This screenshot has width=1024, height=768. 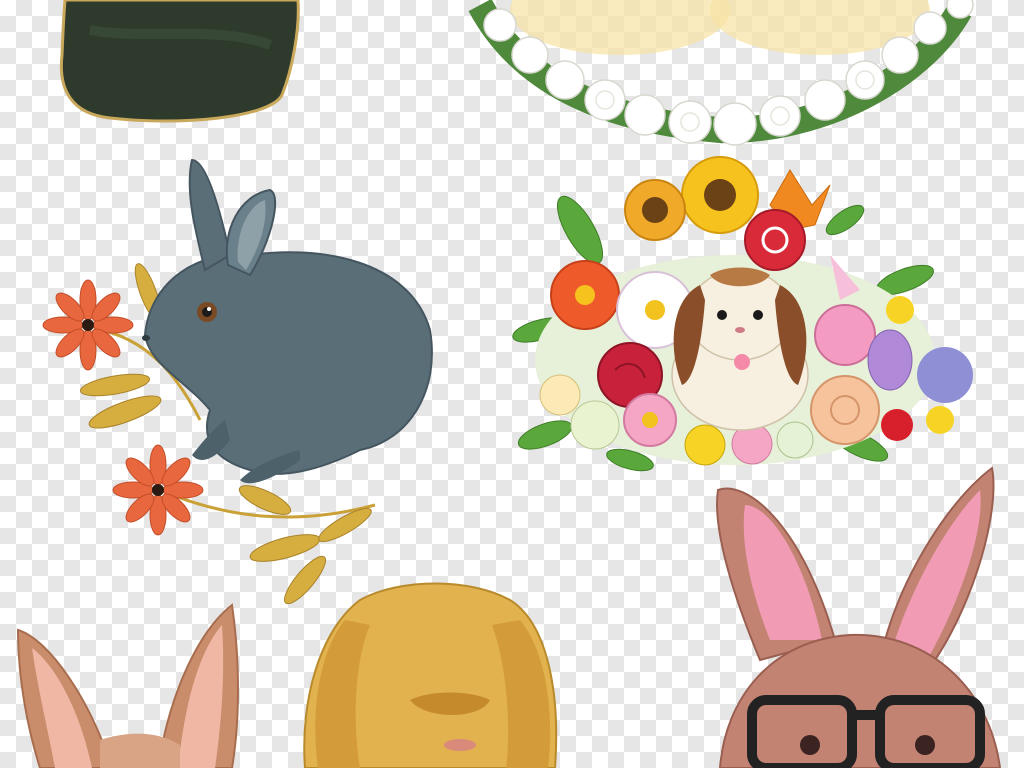 I want to click on dark-green-blob, so click(x=179, y=61).